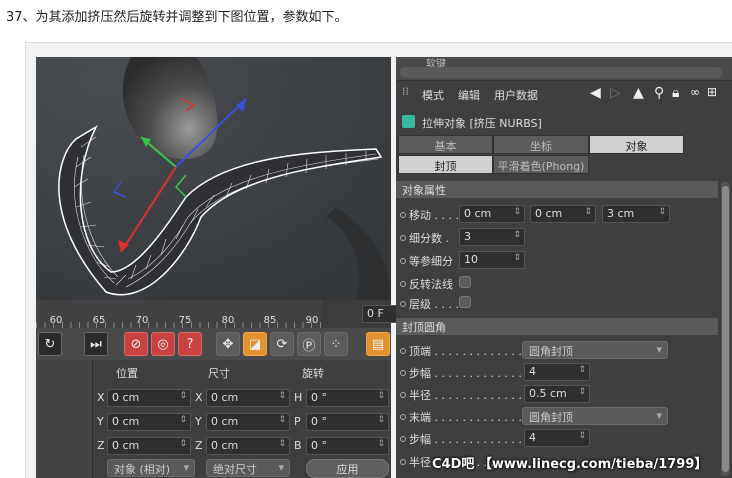 The width and height of the screenshot is (732, 478). I want to click on help-icon: ?, so click(190, 344).